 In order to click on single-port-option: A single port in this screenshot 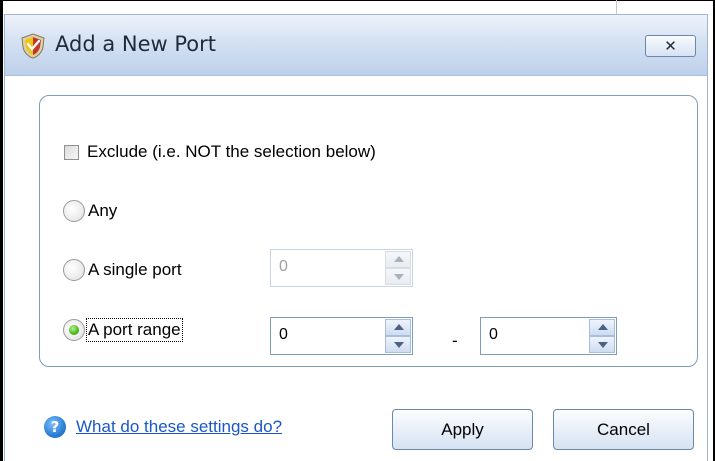, I will do `click(122, 270)`.